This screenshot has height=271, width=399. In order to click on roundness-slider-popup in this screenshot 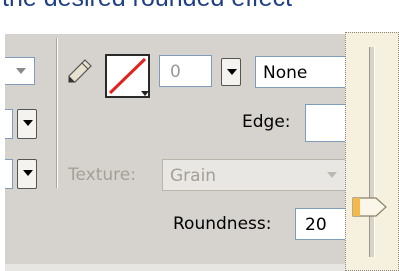, I will do `click(372, 151)`.